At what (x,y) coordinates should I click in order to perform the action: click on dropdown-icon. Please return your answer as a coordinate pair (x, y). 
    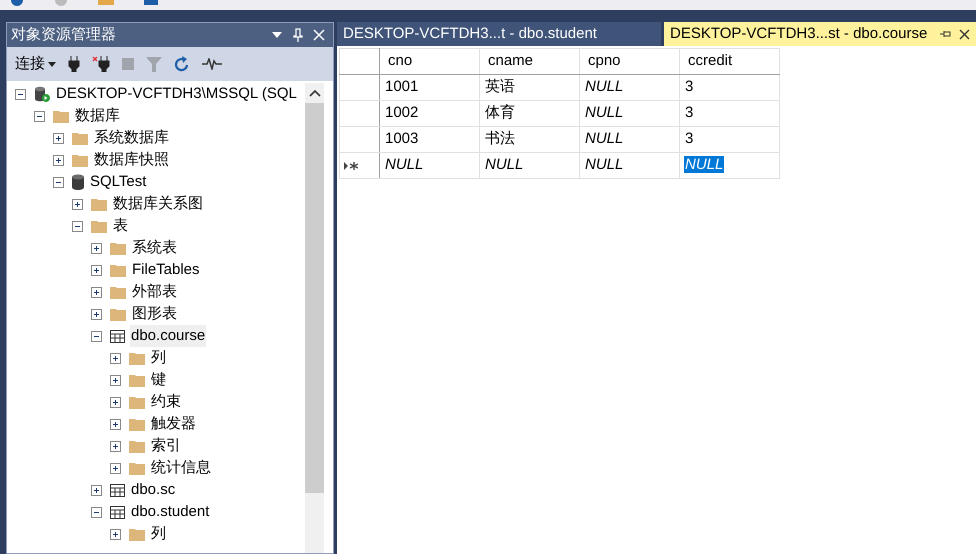
    Looking at the image, I should click on (277, 35).